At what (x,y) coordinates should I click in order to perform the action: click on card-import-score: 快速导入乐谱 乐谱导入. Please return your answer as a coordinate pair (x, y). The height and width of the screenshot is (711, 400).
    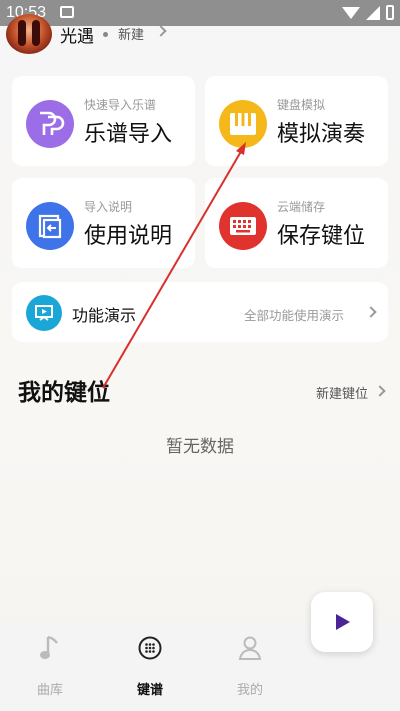
    Looking at the image, I should click on (103, 121).